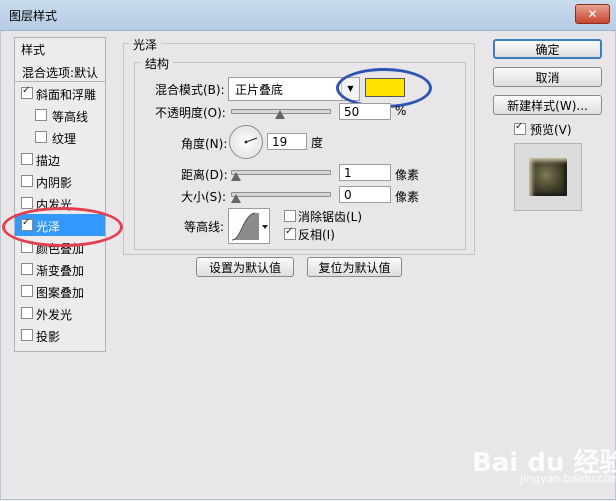  I want to click on satin-group-title: 光泽, so click(145, 44).